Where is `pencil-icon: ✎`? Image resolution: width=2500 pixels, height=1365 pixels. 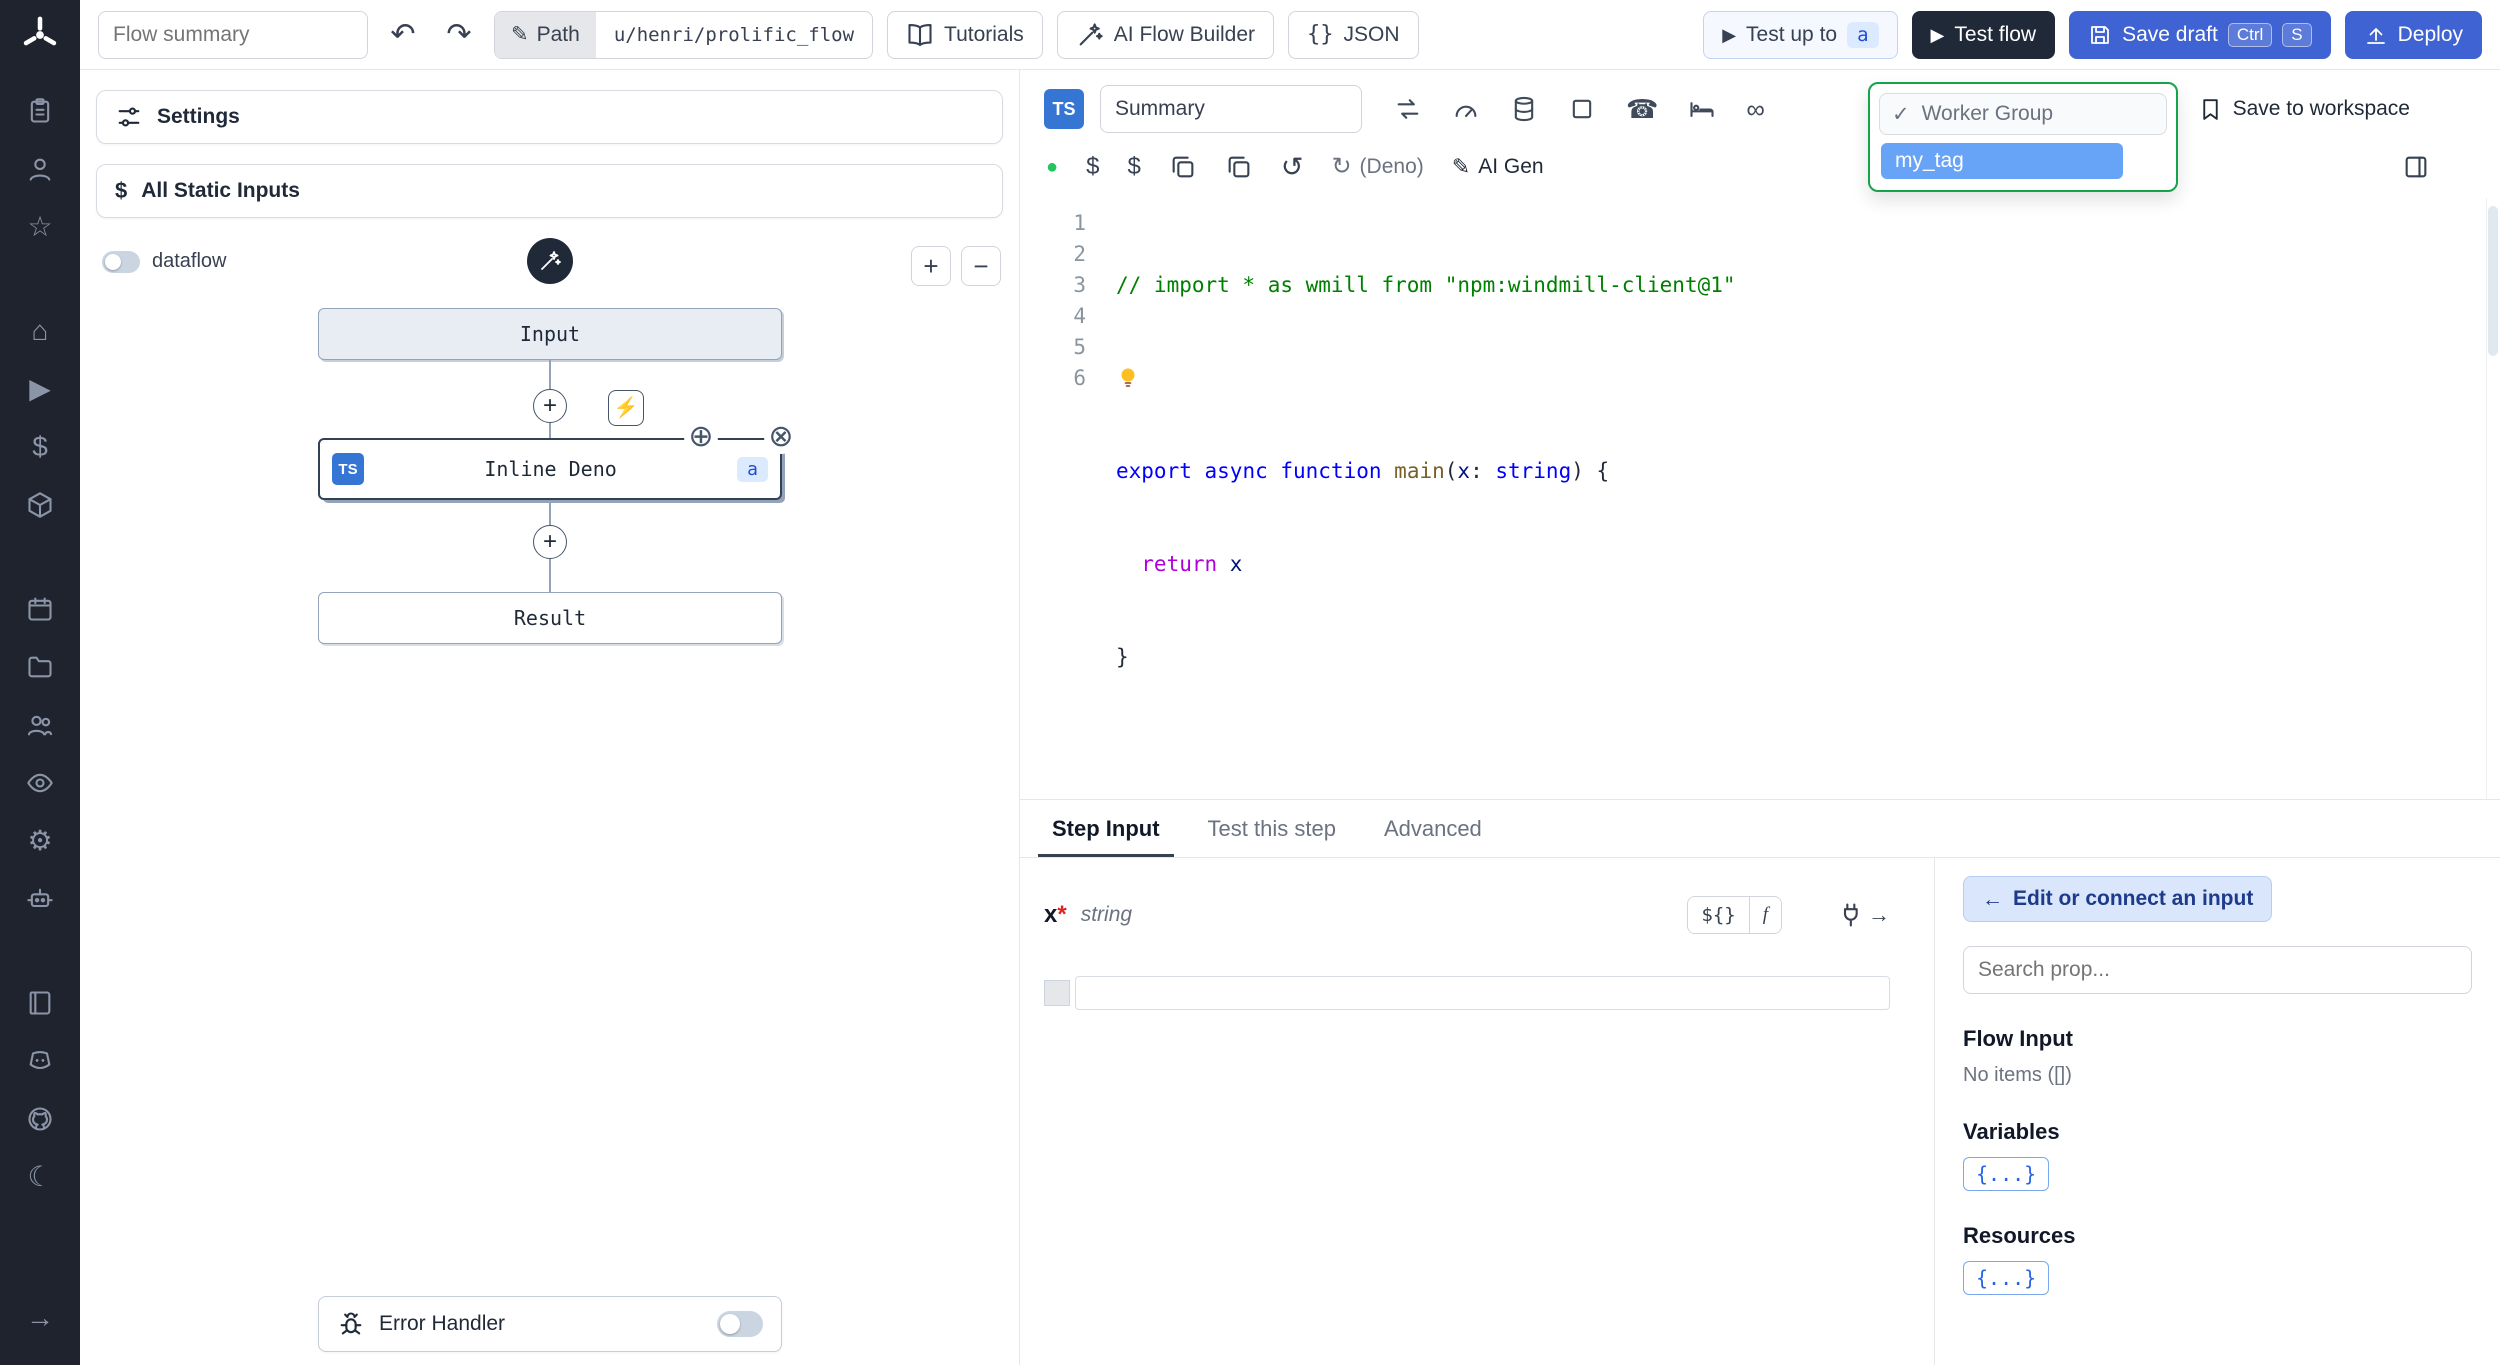 pencil-icon: ✎ is located at coordinates (1461, 166).